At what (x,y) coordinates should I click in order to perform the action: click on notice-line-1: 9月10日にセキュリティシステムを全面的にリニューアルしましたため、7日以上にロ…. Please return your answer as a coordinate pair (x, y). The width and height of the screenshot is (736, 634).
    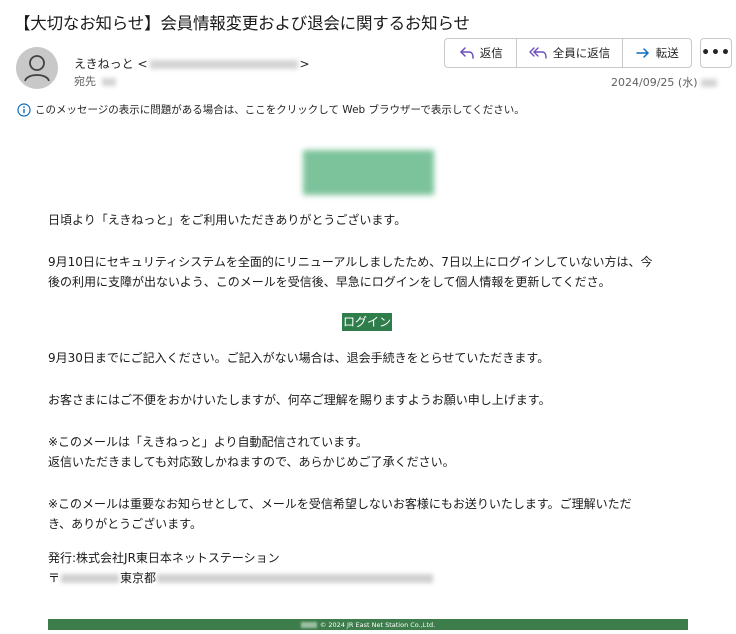
    Looking at the image, I should click on (350, 262).